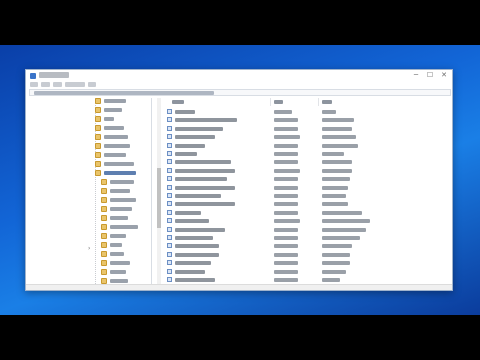 This screenshot has width=480, height=360. Describe the element at coordinates (444, 75) in the screenshot. I see `close-icon: ✕` at that location.